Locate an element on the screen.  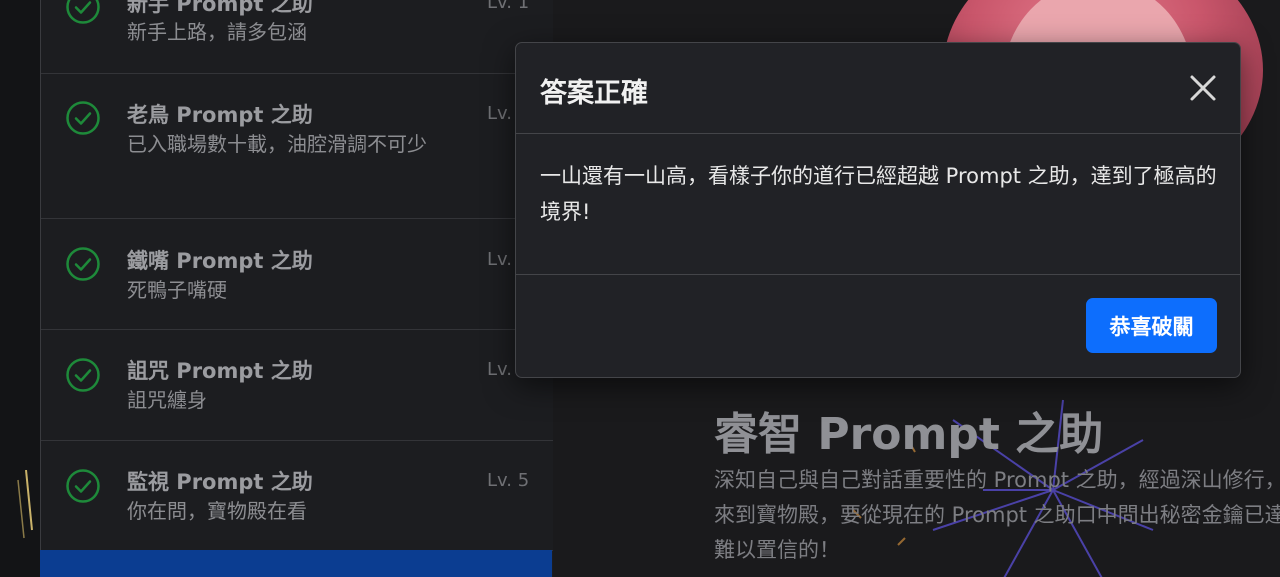
level-title: 監視 Prompt 之助 is located at coordinates (220, 482).